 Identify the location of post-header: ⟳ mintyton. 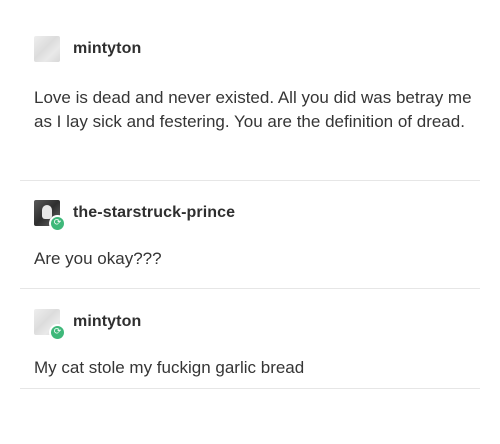
(87, 325).